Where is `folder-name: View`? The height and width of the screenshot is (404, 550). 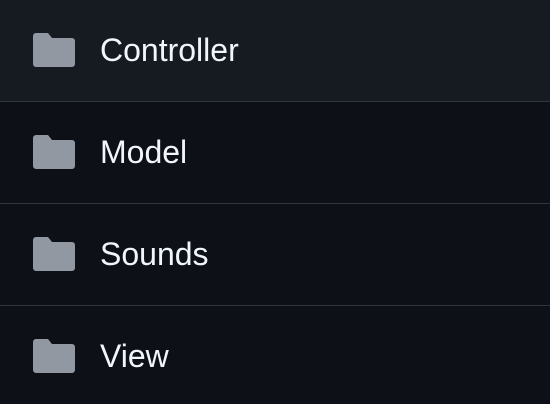 folder-name: View is located at coordinates (134, 356).